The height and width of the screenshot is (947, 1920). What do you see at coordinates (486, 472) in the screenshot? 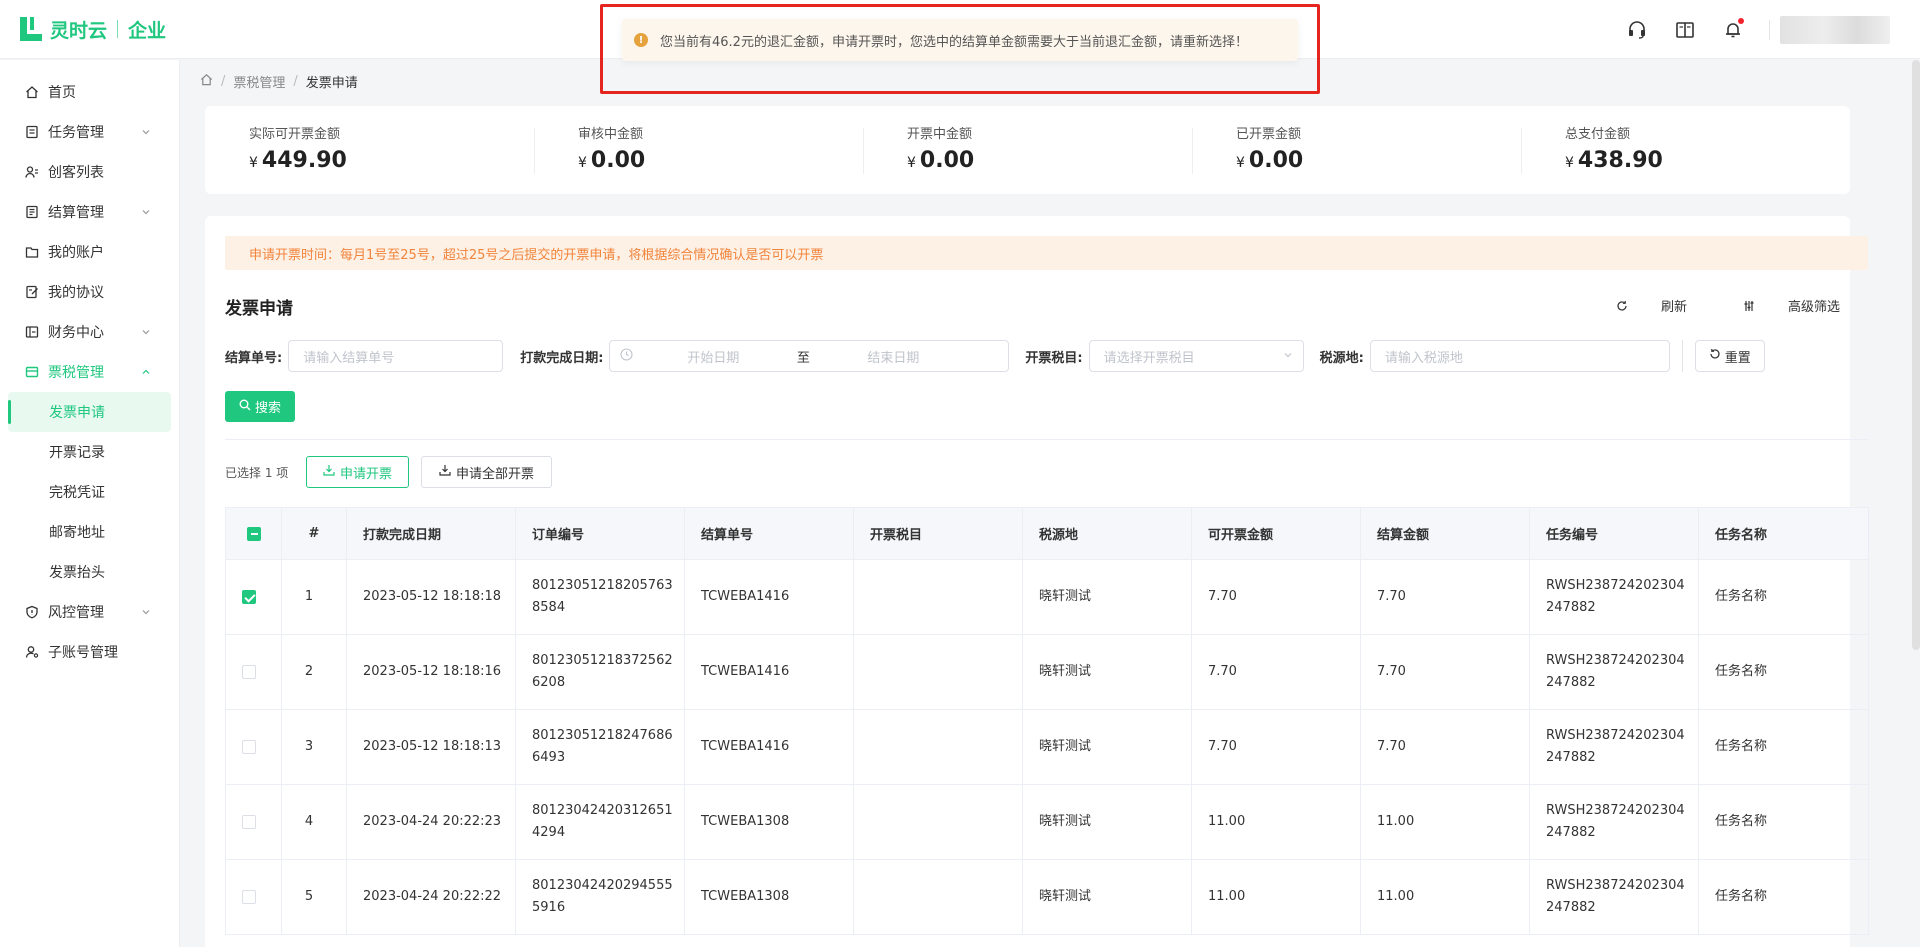
I see `apply-all-invoice-button: 申请全部开票` at bounding box center [486, 472].